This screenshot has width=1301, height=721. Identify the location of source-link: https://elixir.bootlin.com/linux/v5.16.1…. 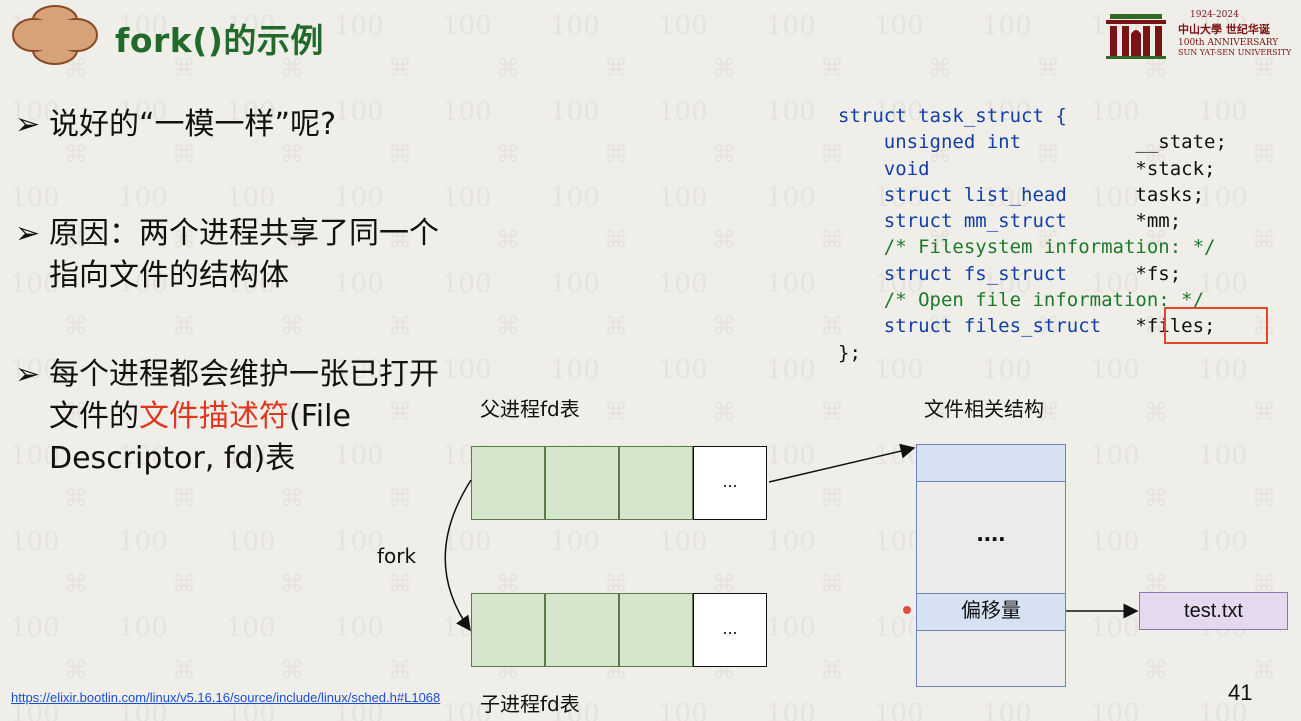
(225, 697).